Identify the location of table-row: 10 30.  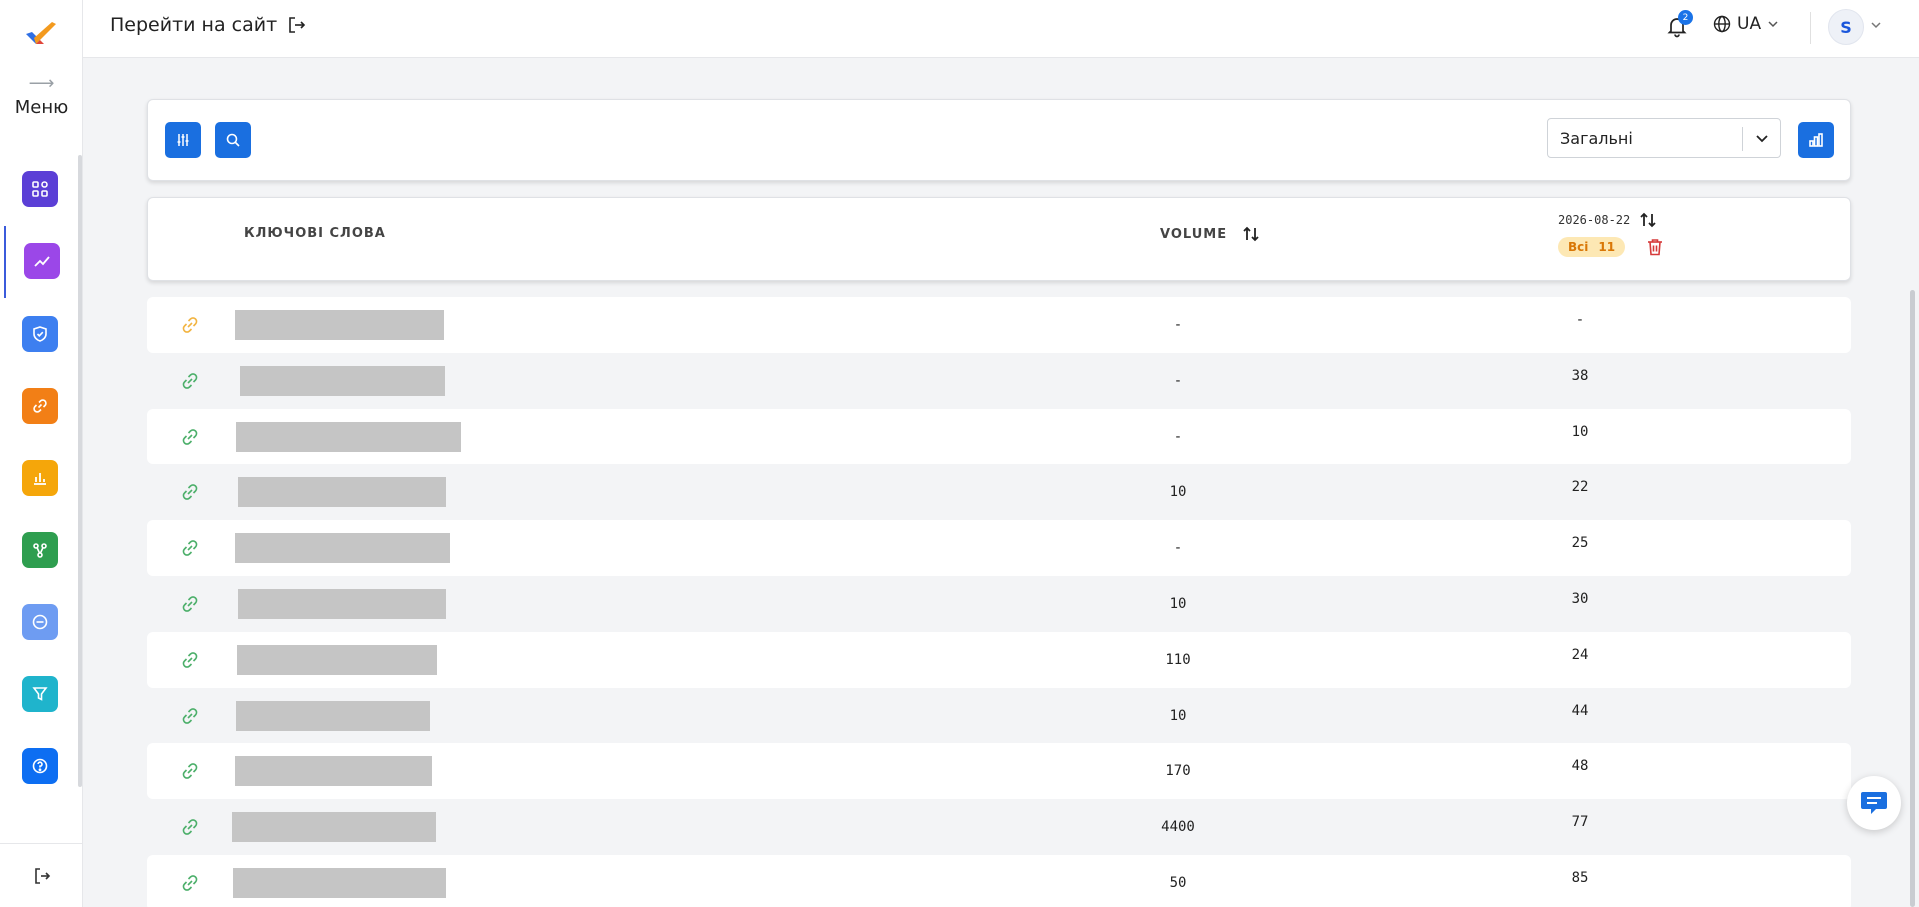
(999, 604).